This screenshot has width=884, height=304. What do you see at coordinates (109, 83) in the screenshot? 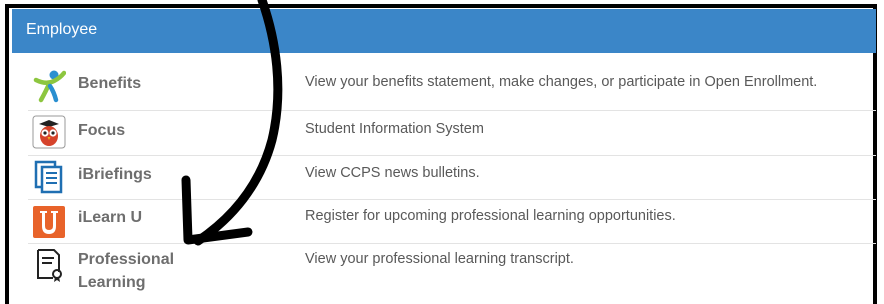
I see `benefits-link: Benefits` at bounding box center [109, 83].